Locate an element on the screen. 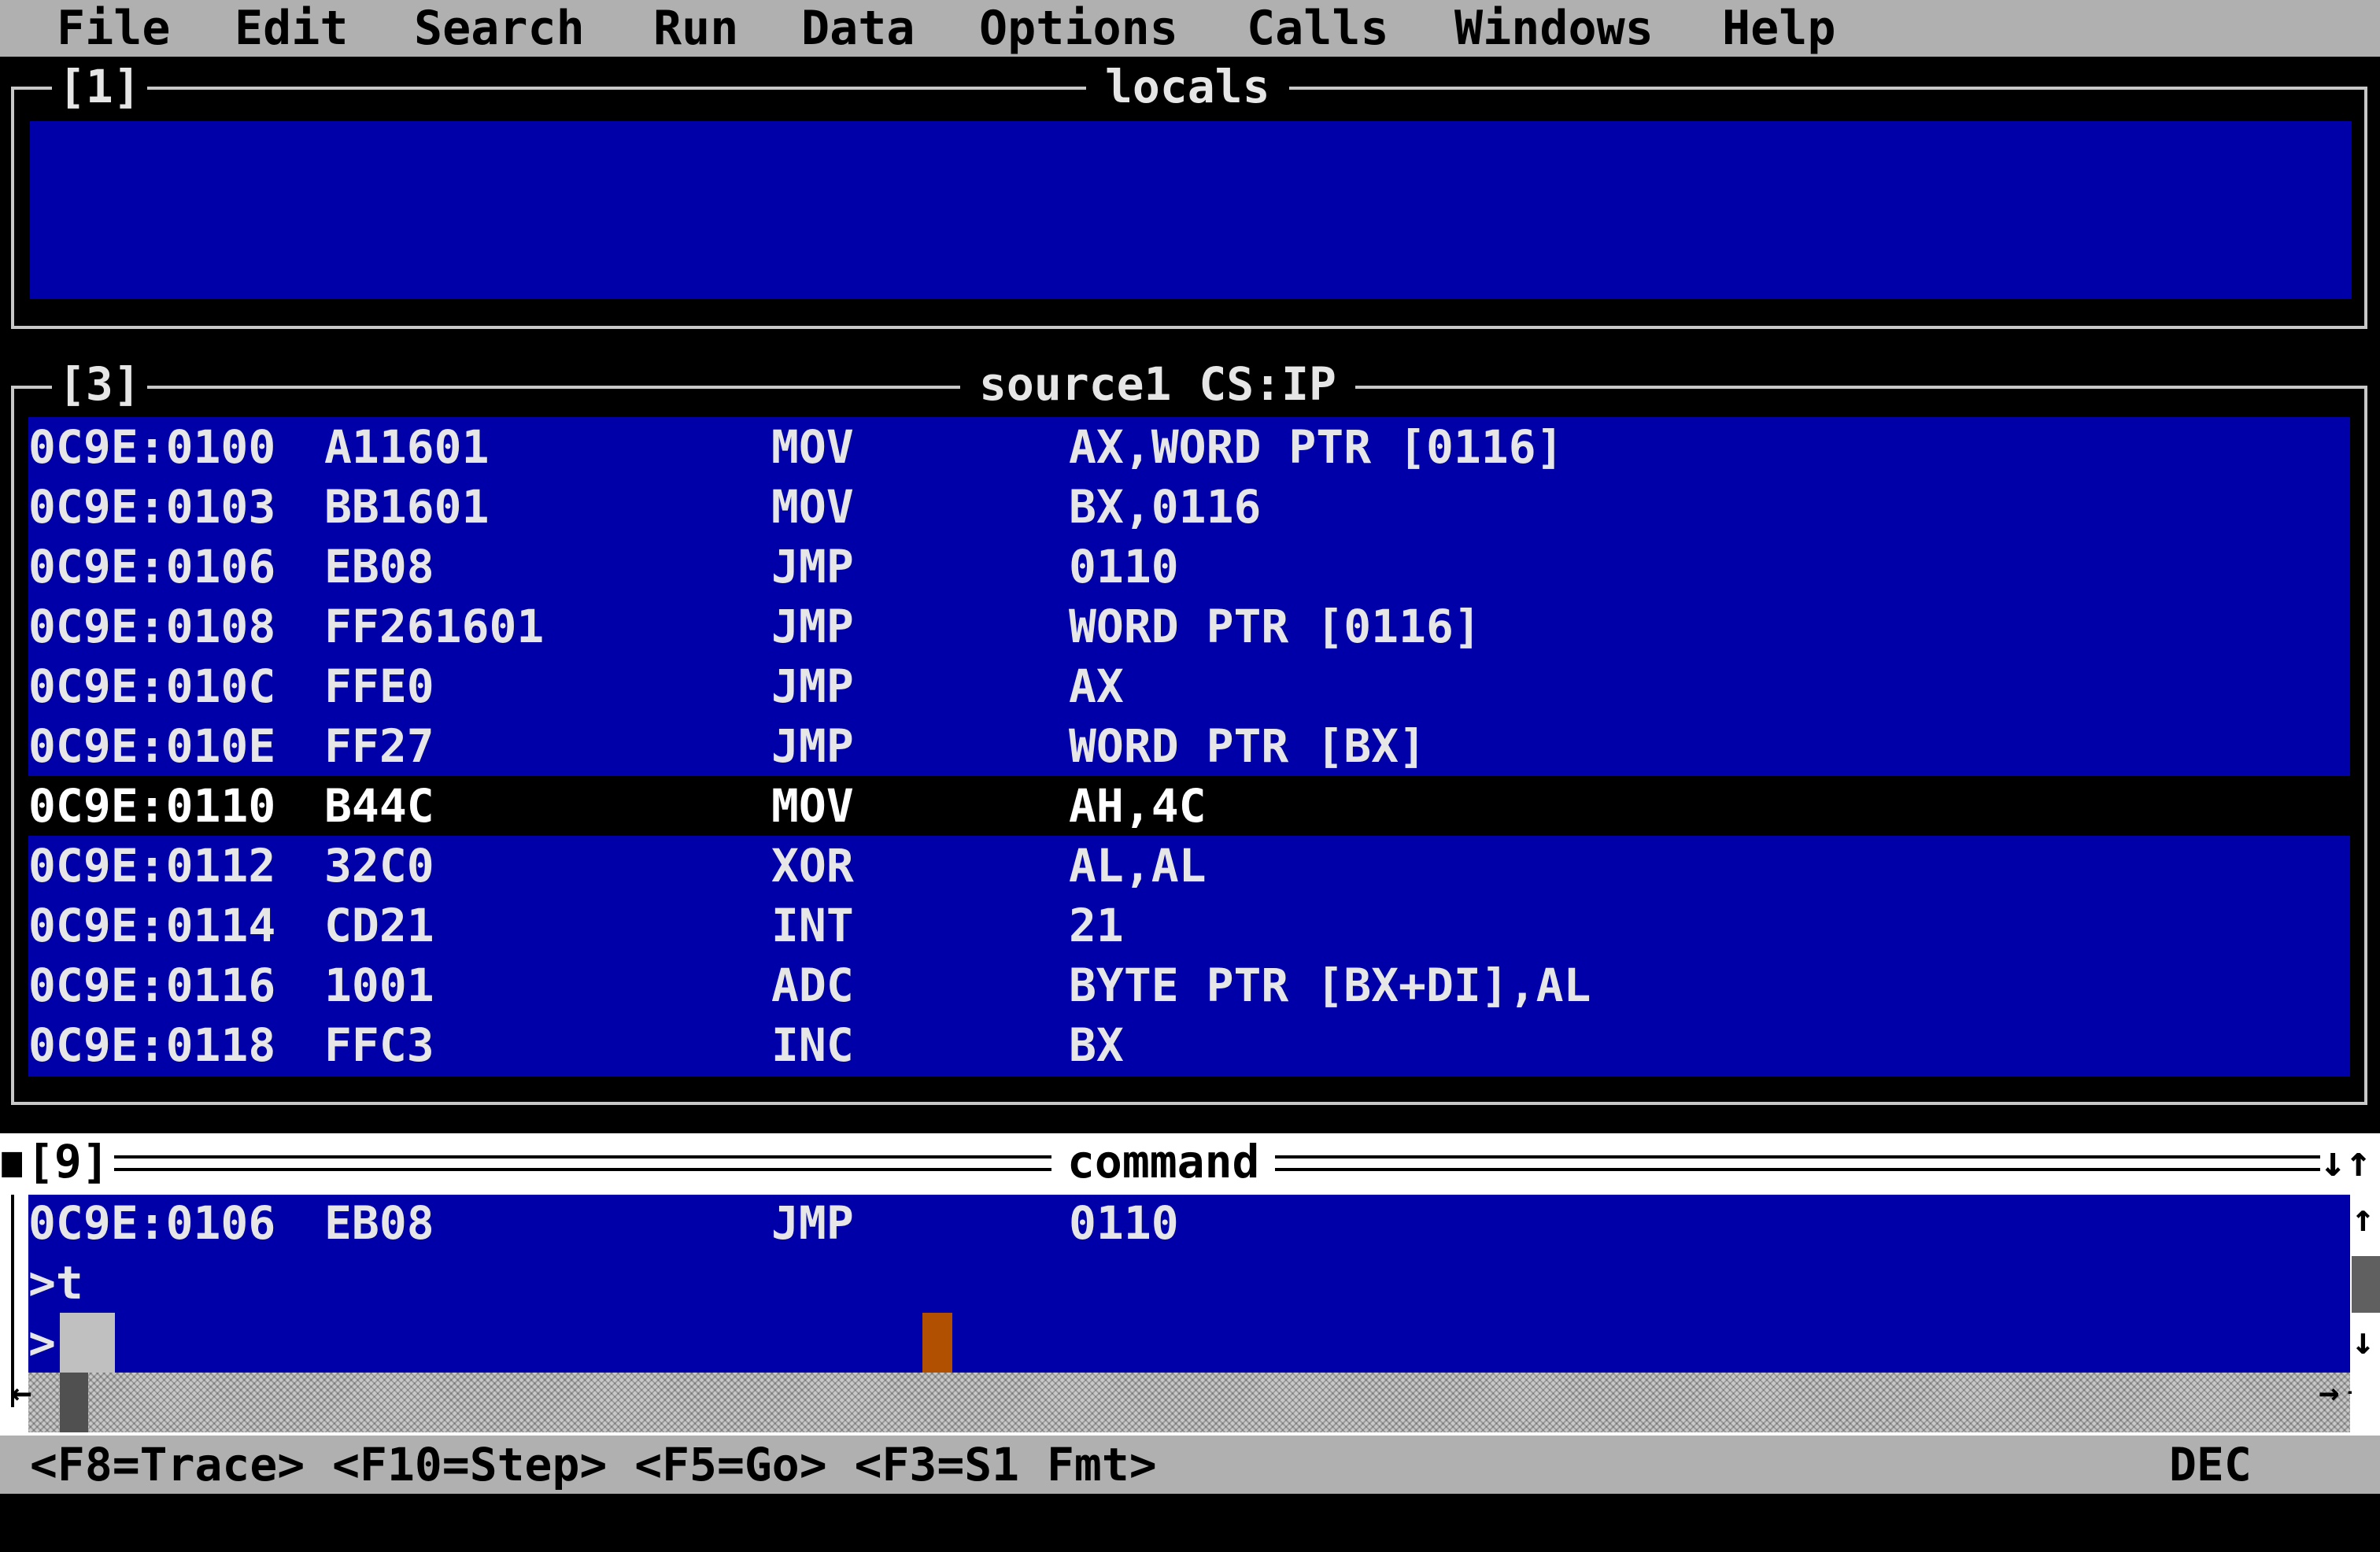 The width and height of the screenshot is (2380, 1552). history-bytes: EB08 is located at coordinates (379, 1223).